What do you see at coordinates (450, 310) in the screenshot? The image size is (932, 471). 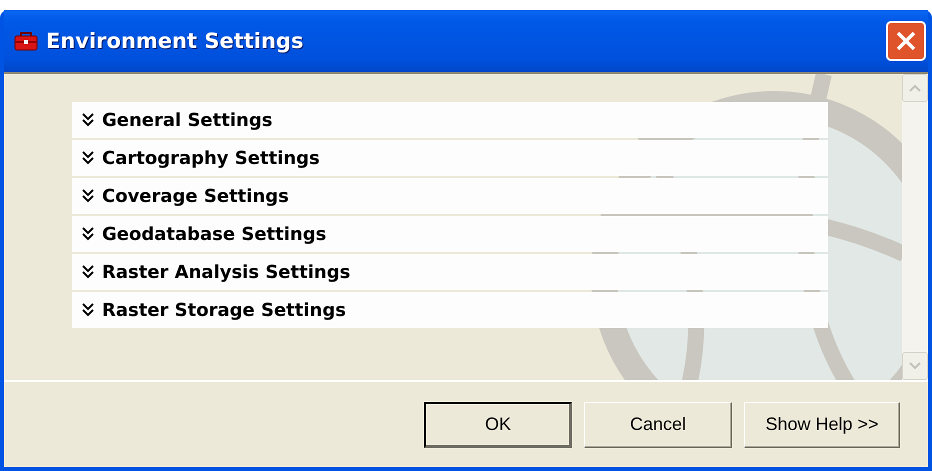 I see `settings-section: Raster Storage Settings` at bounding box center [450, 310].